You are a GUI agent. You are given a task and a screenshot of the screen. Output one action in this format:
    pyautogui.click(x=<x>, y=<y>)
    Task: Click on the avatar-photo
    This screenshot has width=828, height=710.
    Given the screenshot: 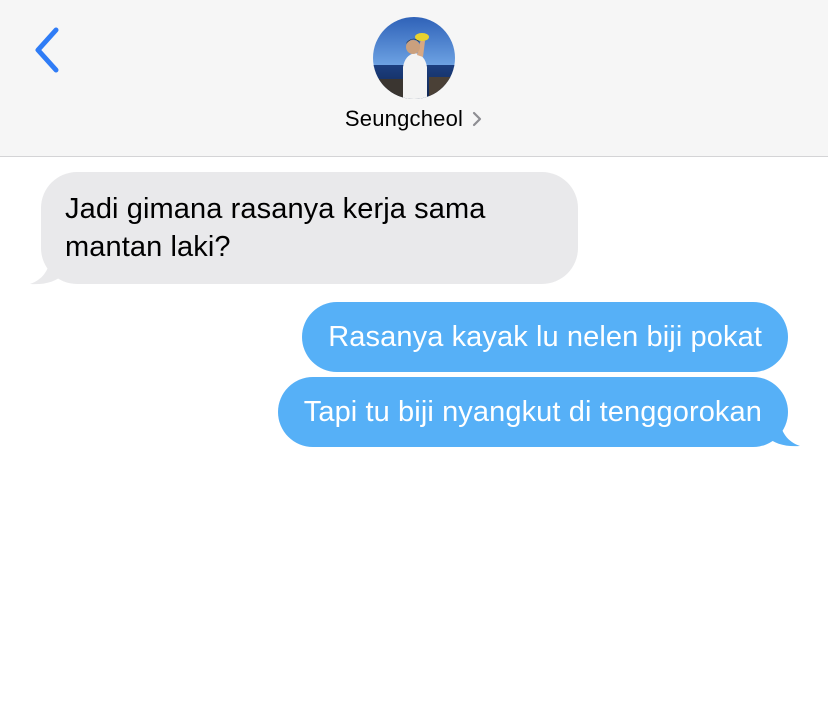 What is the action you would take?
    pyautogui.click(x=414, y=58)
    